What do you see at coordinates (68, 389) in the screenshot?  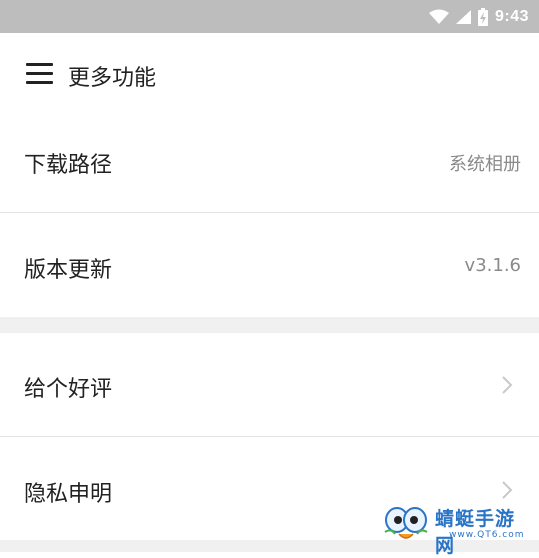 I see `row-label: 给个好评` at bounding box center [68, 389].